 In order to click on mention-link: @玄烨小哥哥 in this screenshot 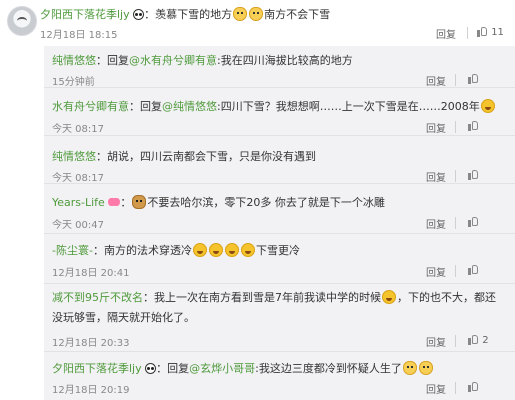, I will do `click(222, 368)`.